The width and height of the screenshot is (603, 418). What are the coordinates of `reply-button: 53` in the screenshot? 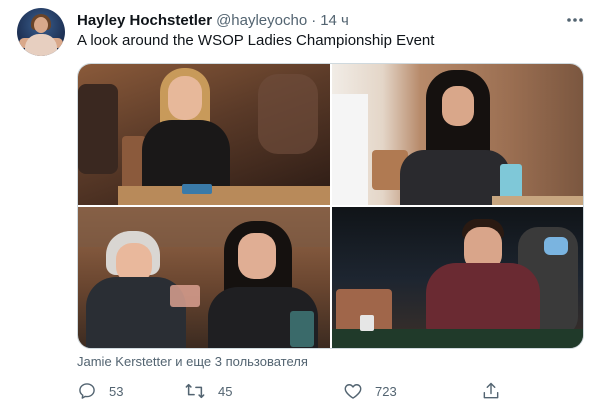 It's located at (100, 391).